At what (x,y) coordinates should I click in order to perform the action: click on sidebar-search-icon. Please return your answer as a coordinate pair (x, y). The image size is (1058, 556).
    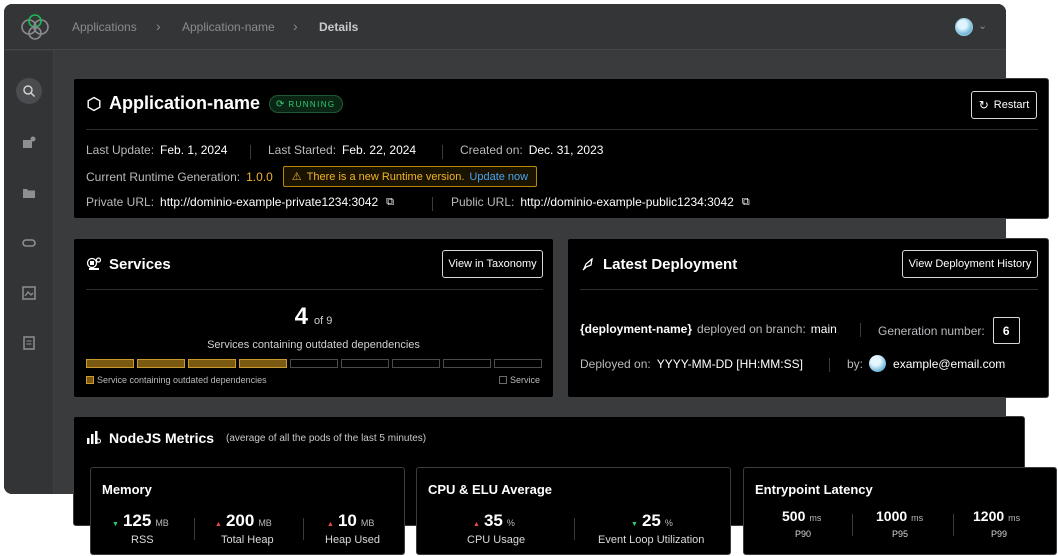
    Looking at the image, I should click on (29, 91).